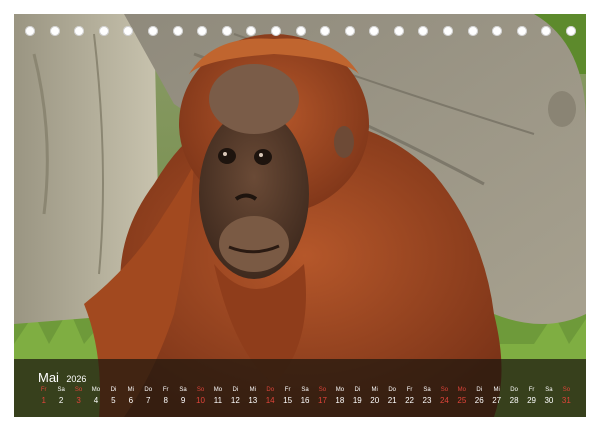 This screenshot has width=600, height=431. I want to click on day-cell: Mi 20, so click(374, 399).